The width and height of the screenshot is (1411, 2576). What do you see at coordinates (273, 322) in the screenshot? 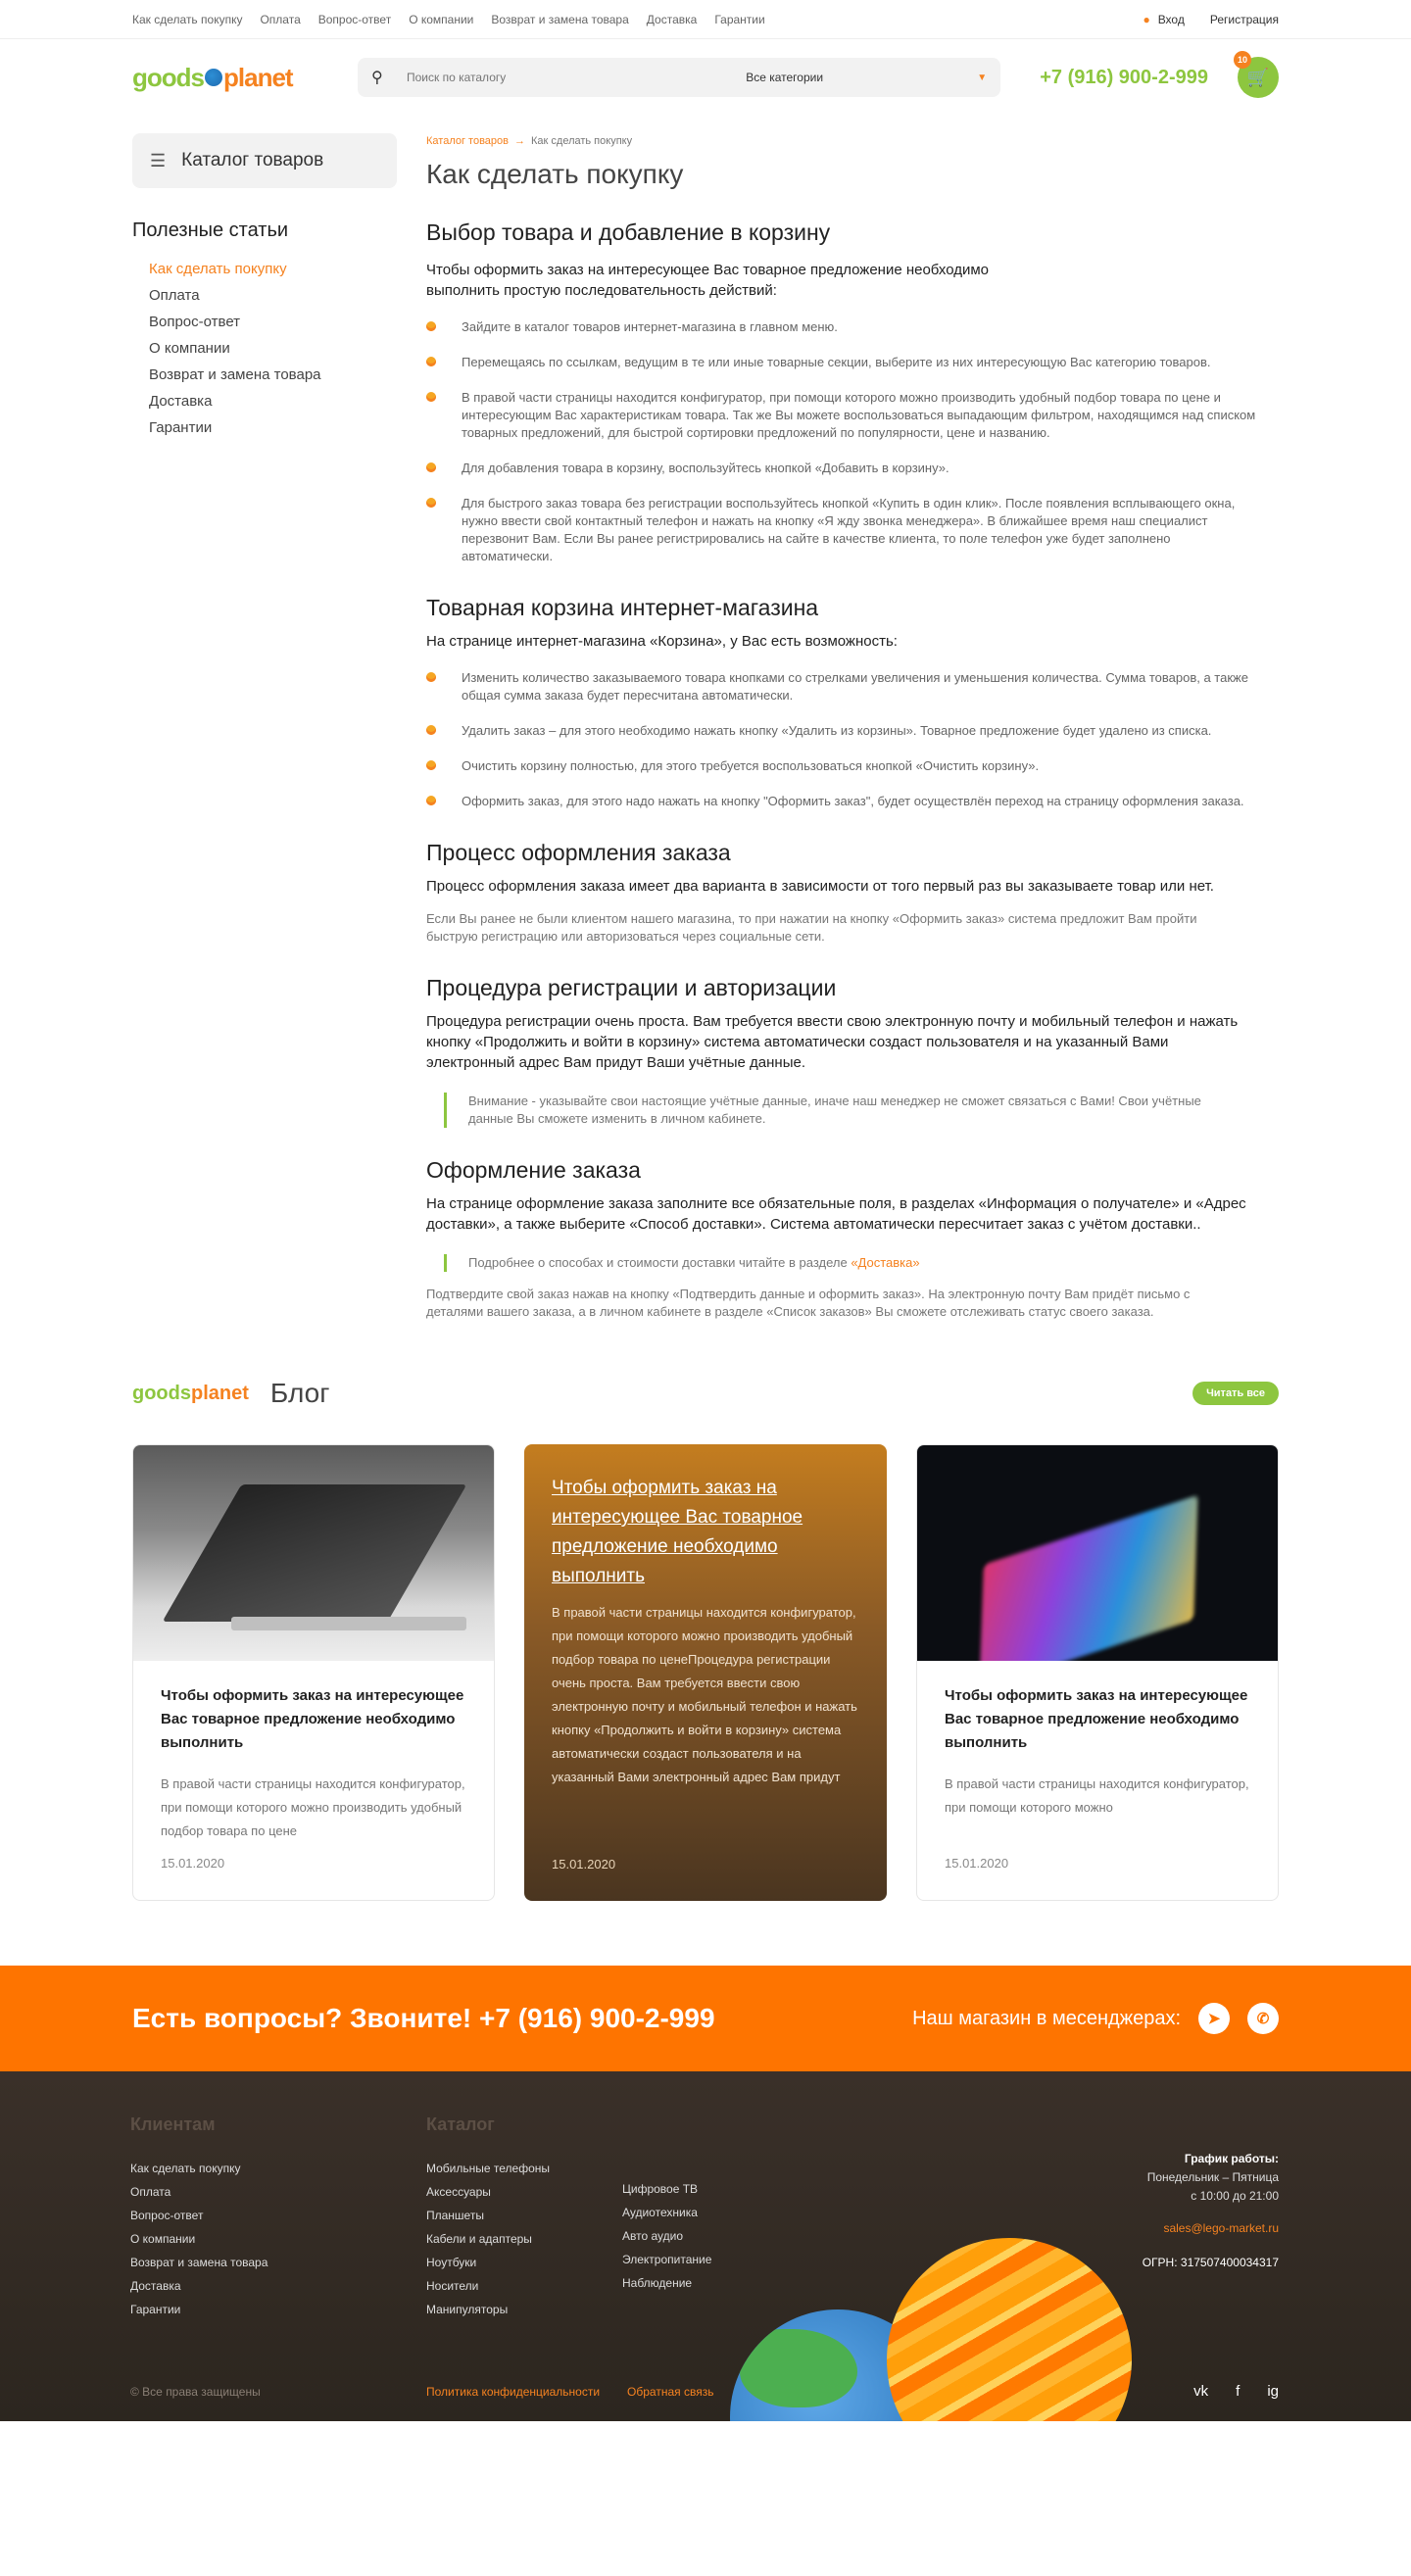
I see `sidebar-item-faq: Вопрос-ответ` at bounding box center [273, 322].